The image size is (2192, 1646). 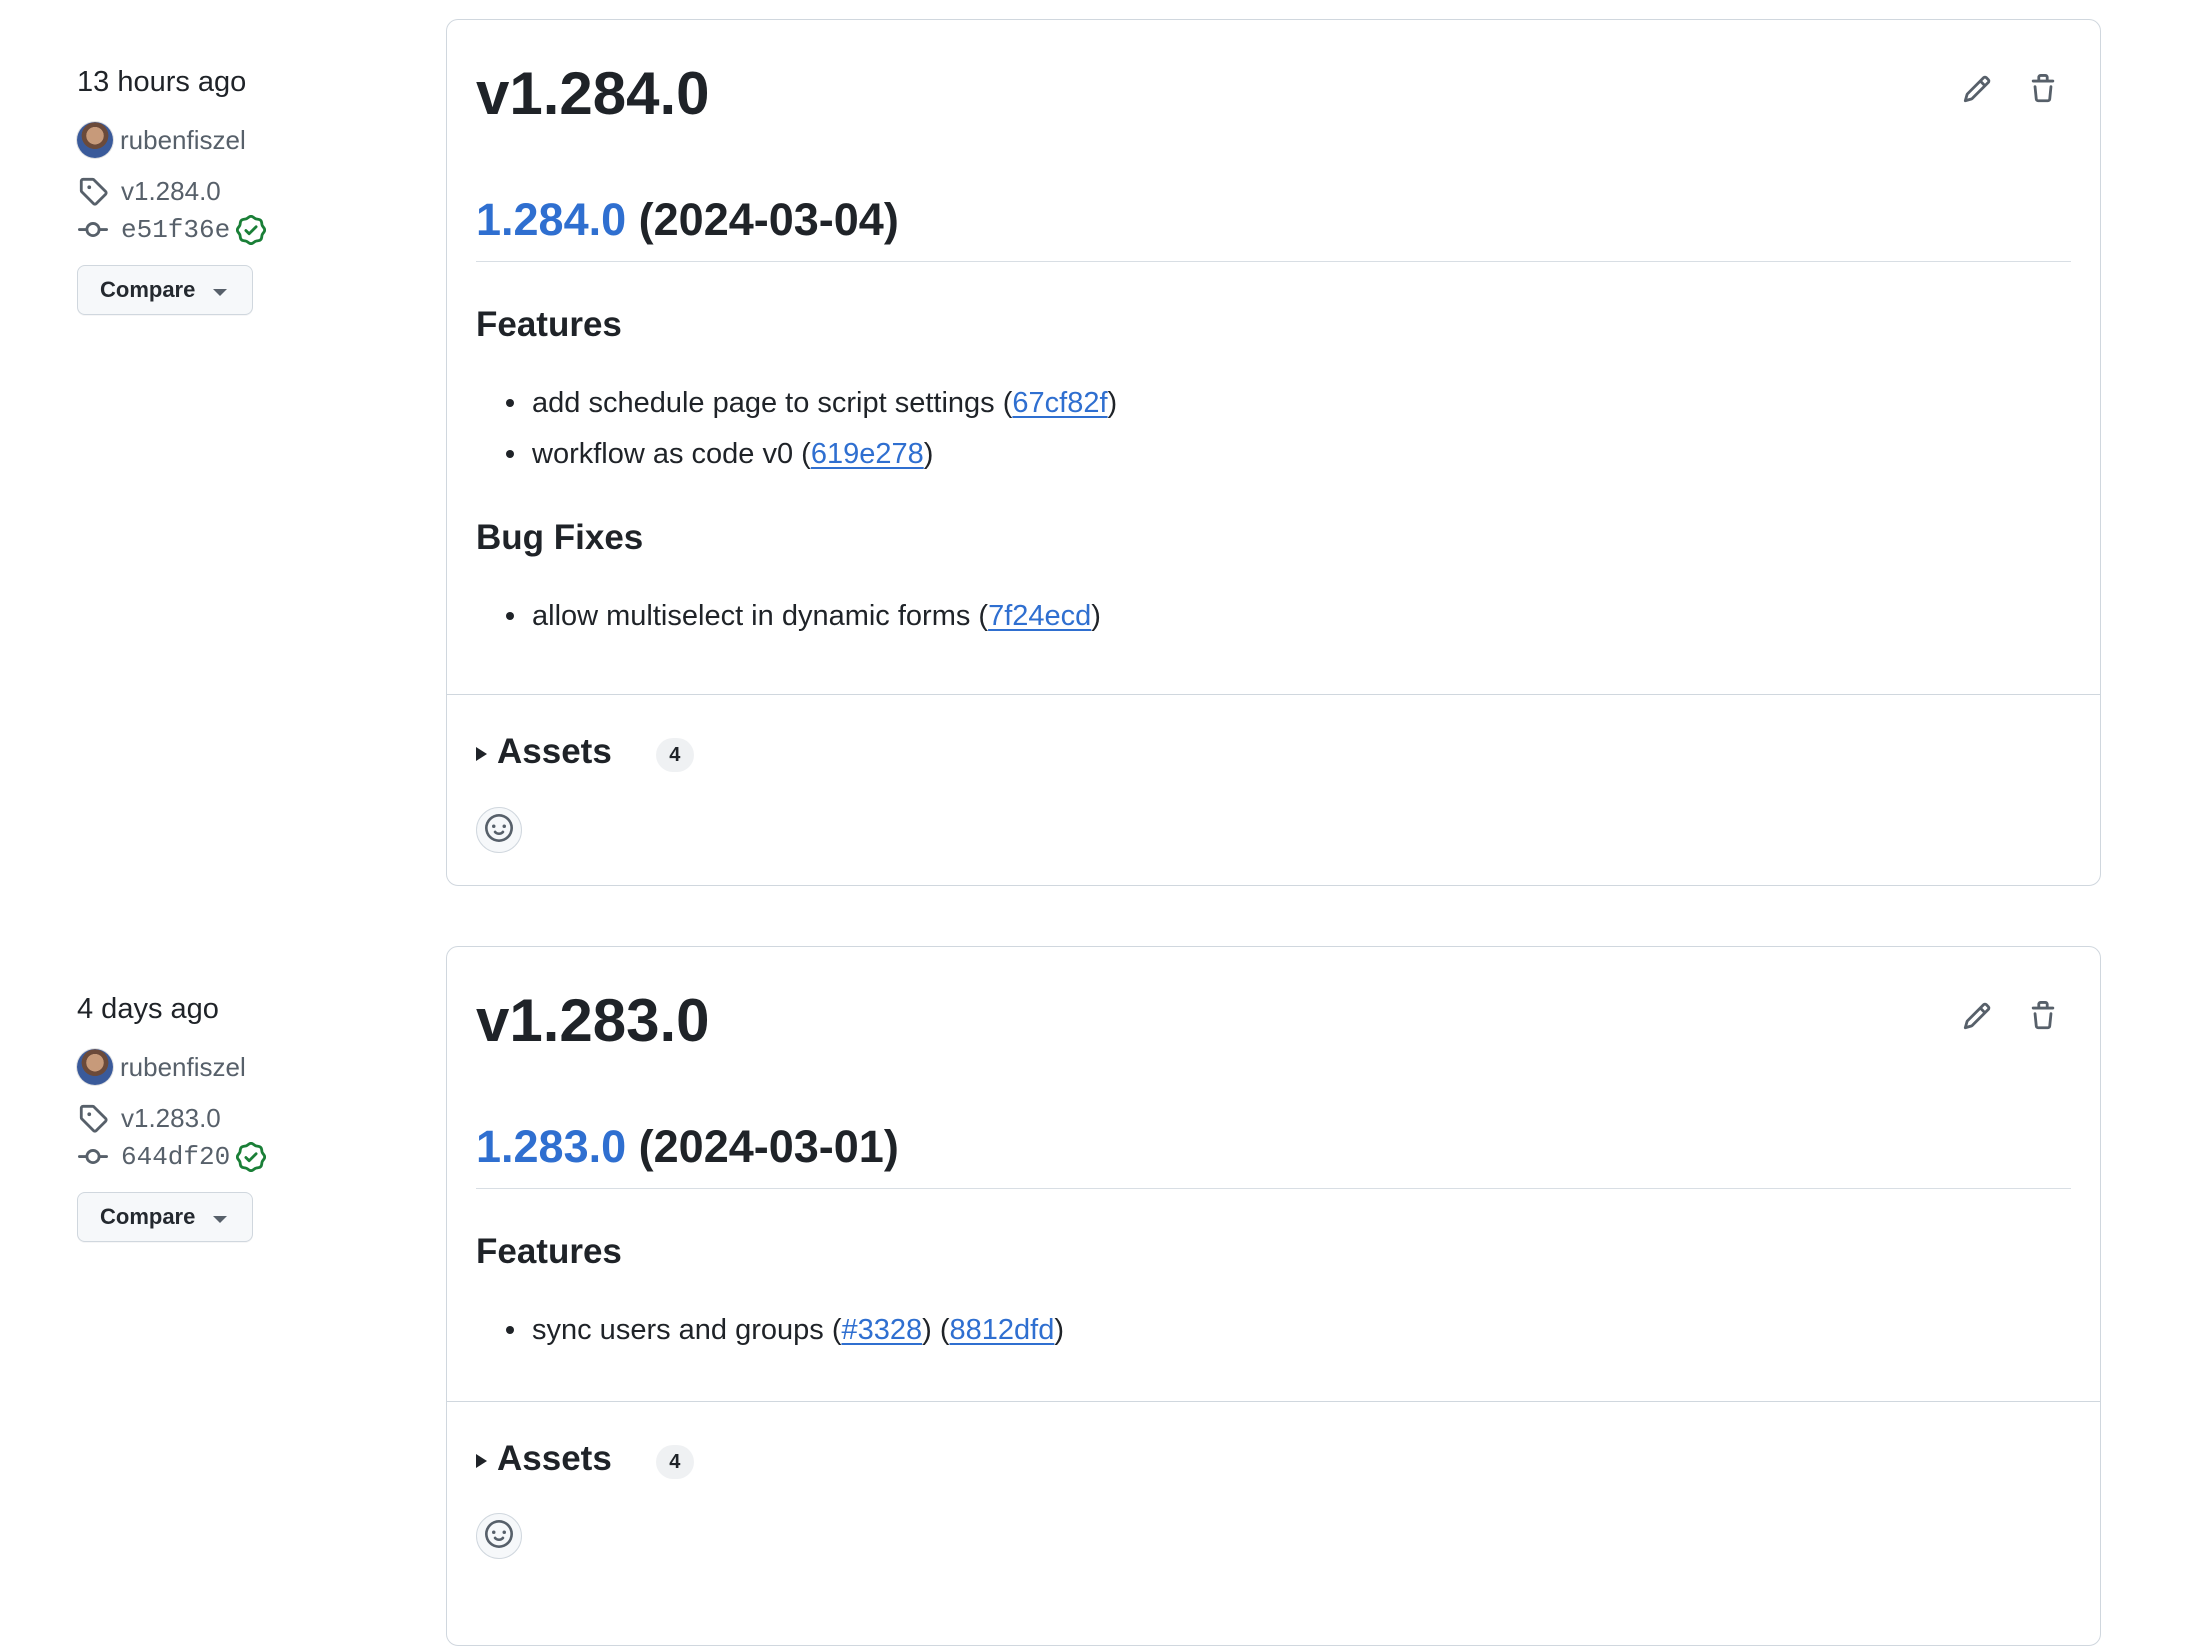 I want to click on pull-request-link: #3328, so click(x=881, y=1330).